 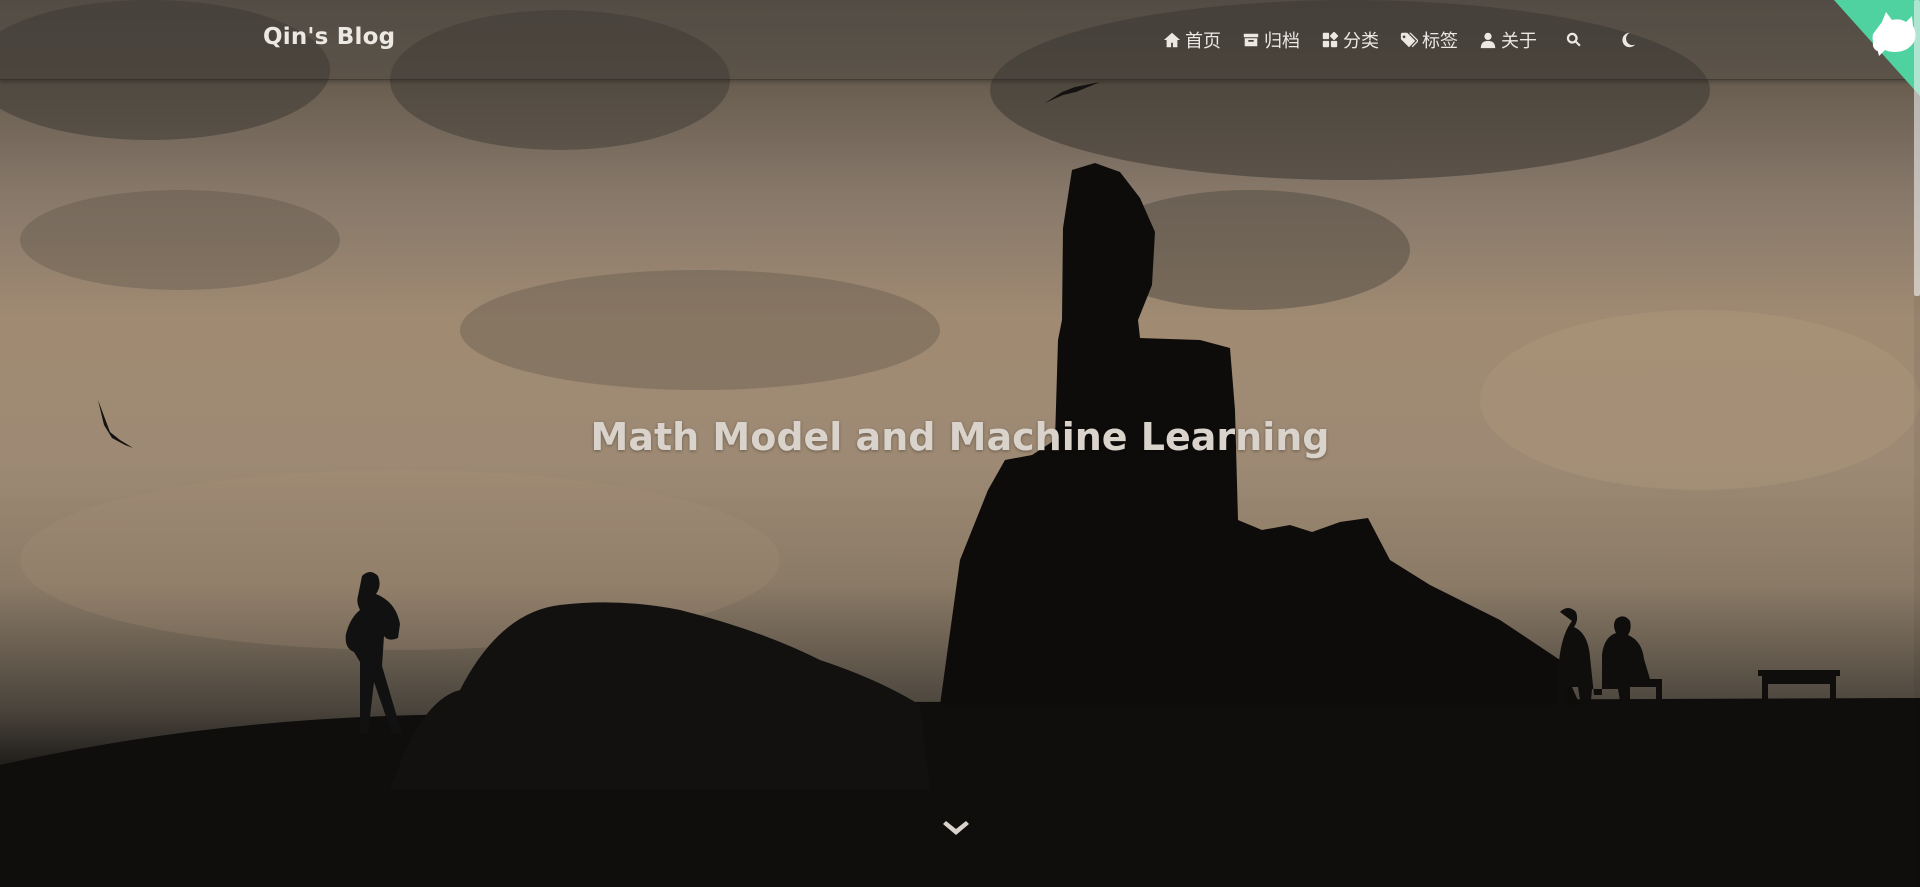 What do you see at coordinates (1203, 41) in the screenshot?
I see `nav-item-home-label: 首页` at bounding box center [1203, 41].